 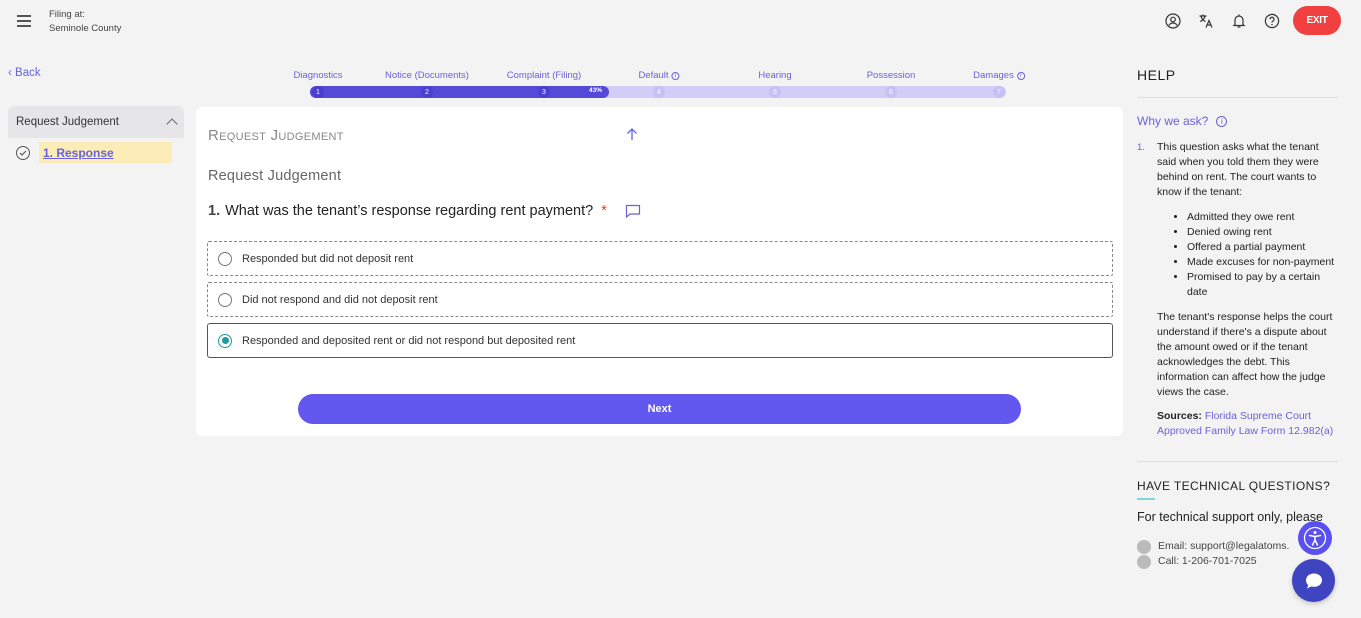 I want to click on step-label-text: Notice (Documents), so click(x=427, y=75).